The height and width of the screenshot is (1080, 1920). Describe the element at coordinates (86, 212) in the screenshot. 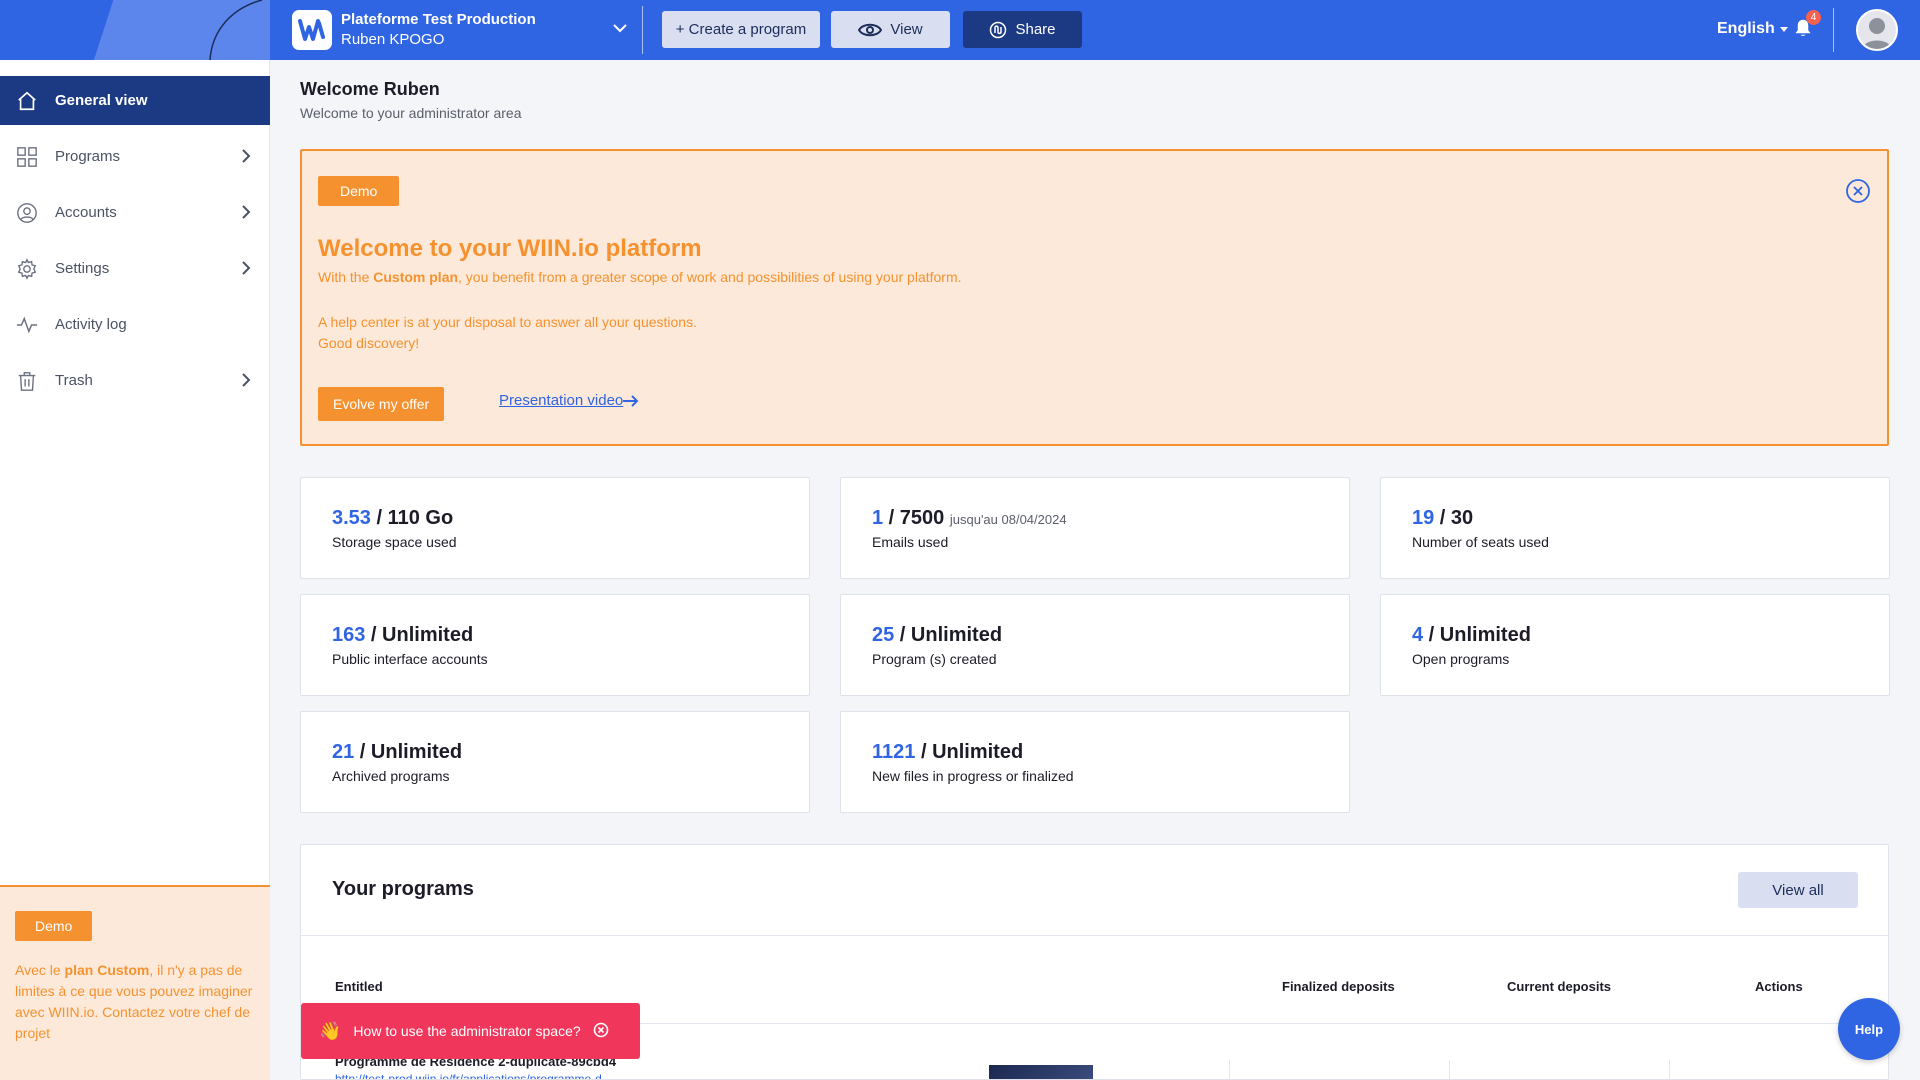

I see `sidebar-item-label: Accounts` at that location.